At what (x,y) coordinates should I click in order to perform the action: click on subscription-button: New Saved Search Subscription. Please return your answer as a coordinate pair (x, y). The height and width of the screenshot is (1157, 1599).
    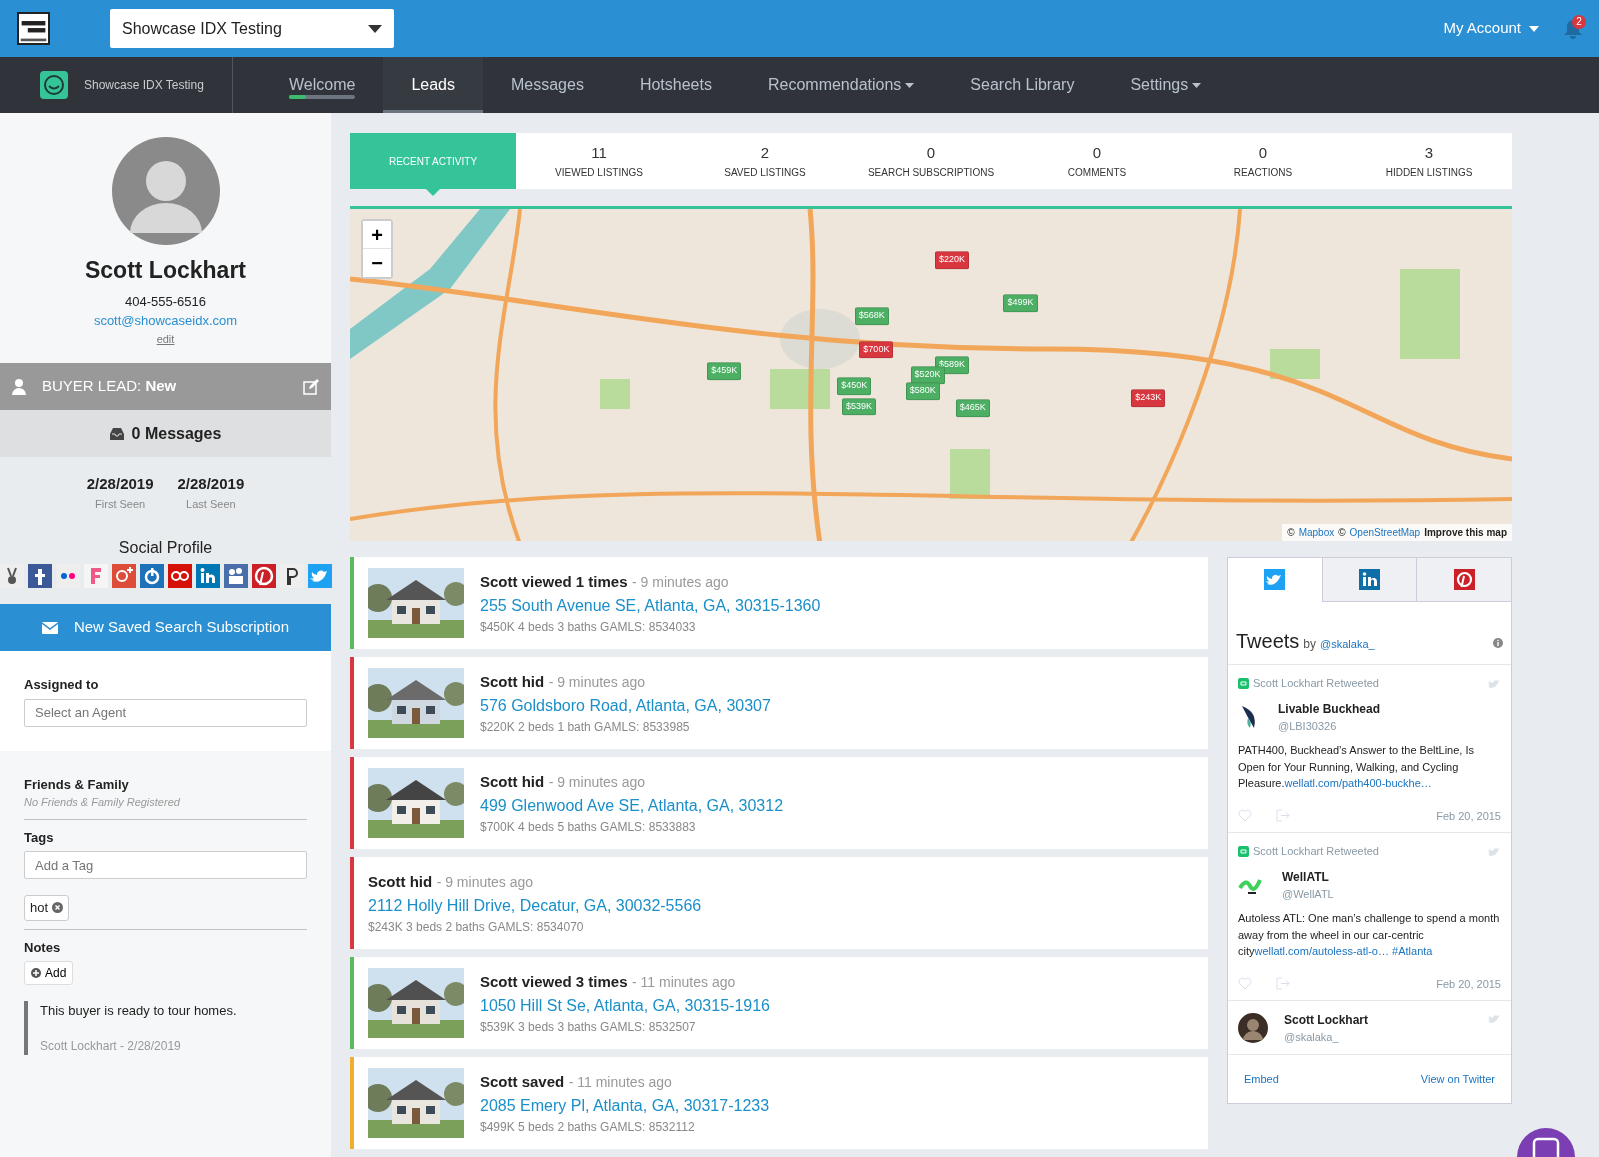
    Looking at the image, I should click on (165, 627).